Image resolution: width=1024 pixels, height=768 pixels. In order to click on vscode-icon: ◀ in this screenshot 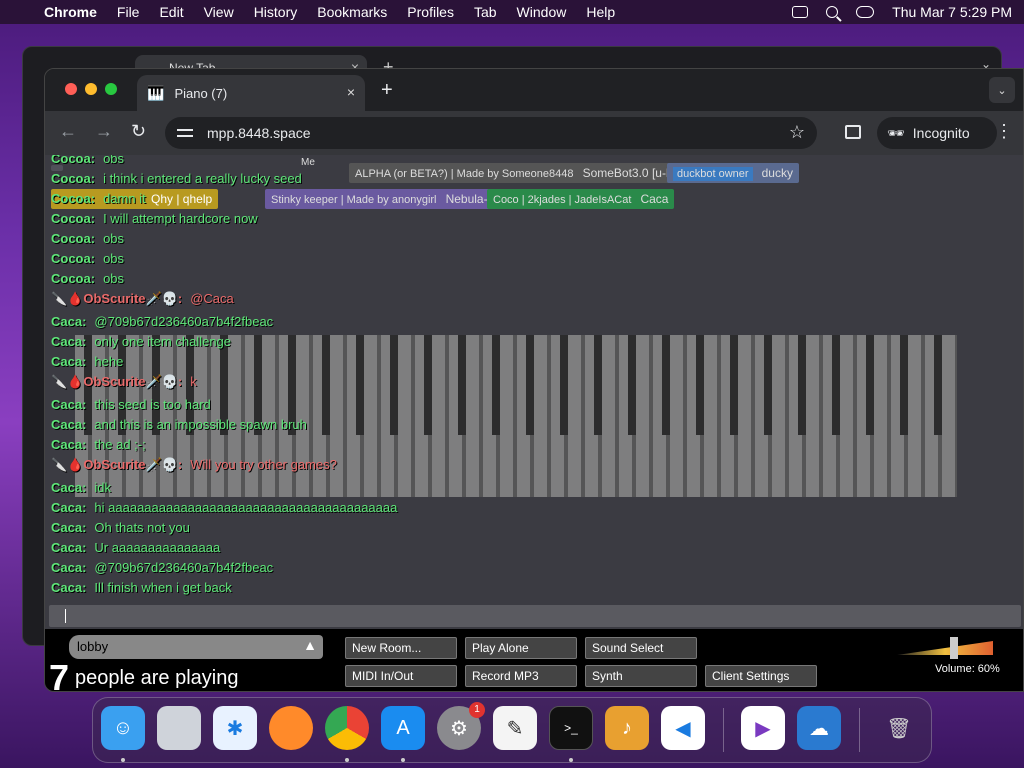, I will do `click(683, 728)`.